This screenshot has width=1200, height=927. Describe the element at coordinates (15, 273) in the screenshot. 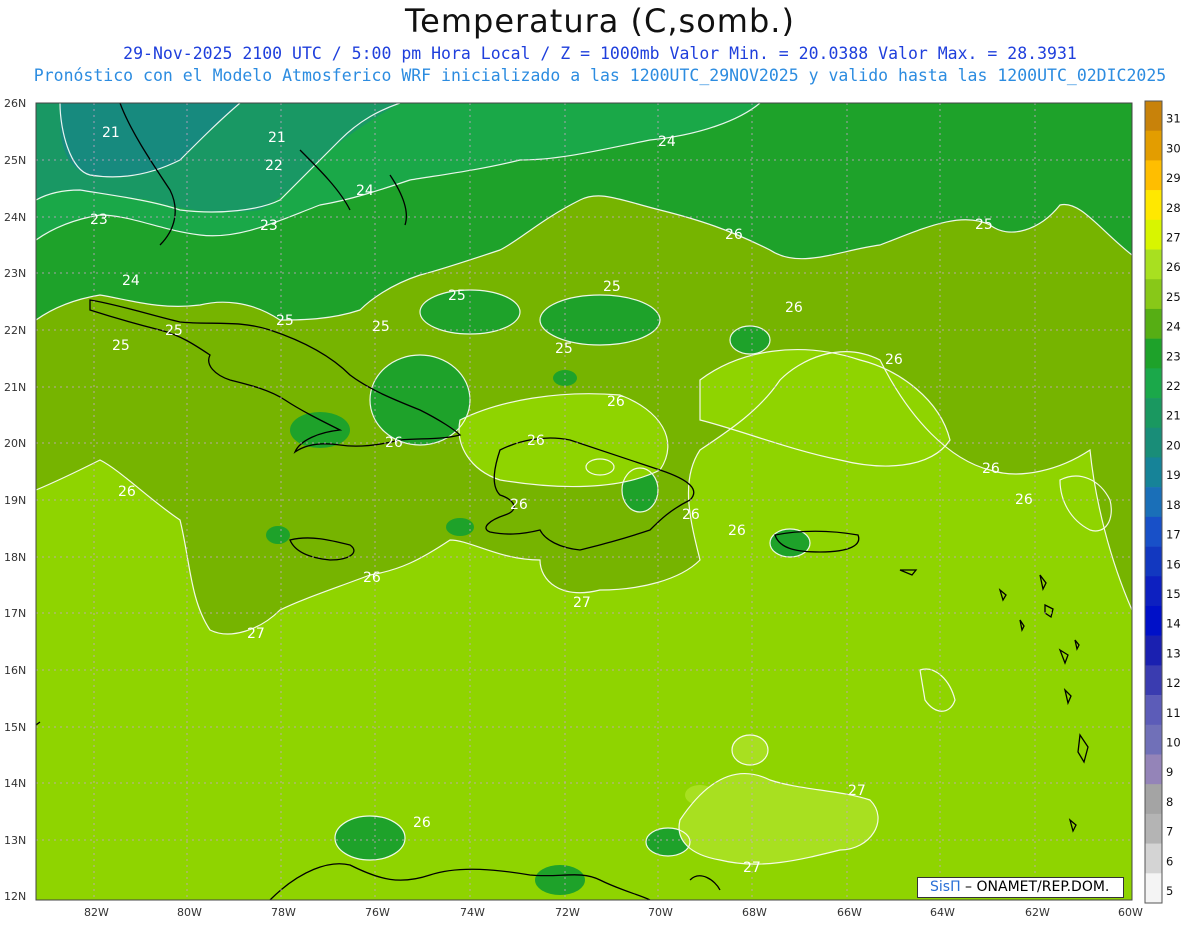

I see `lat-label: 23N` at that location.